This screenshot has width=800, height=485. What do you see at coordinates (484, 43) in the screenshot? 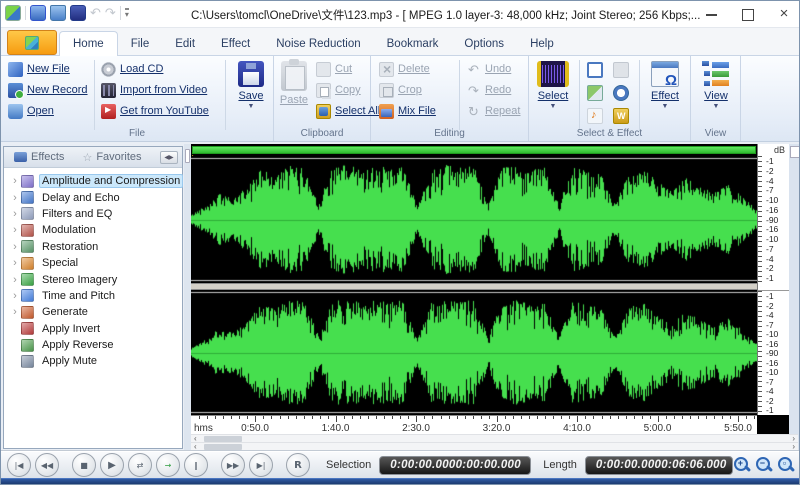
I see `tab-options: Options` at bounding box center [484, 43].